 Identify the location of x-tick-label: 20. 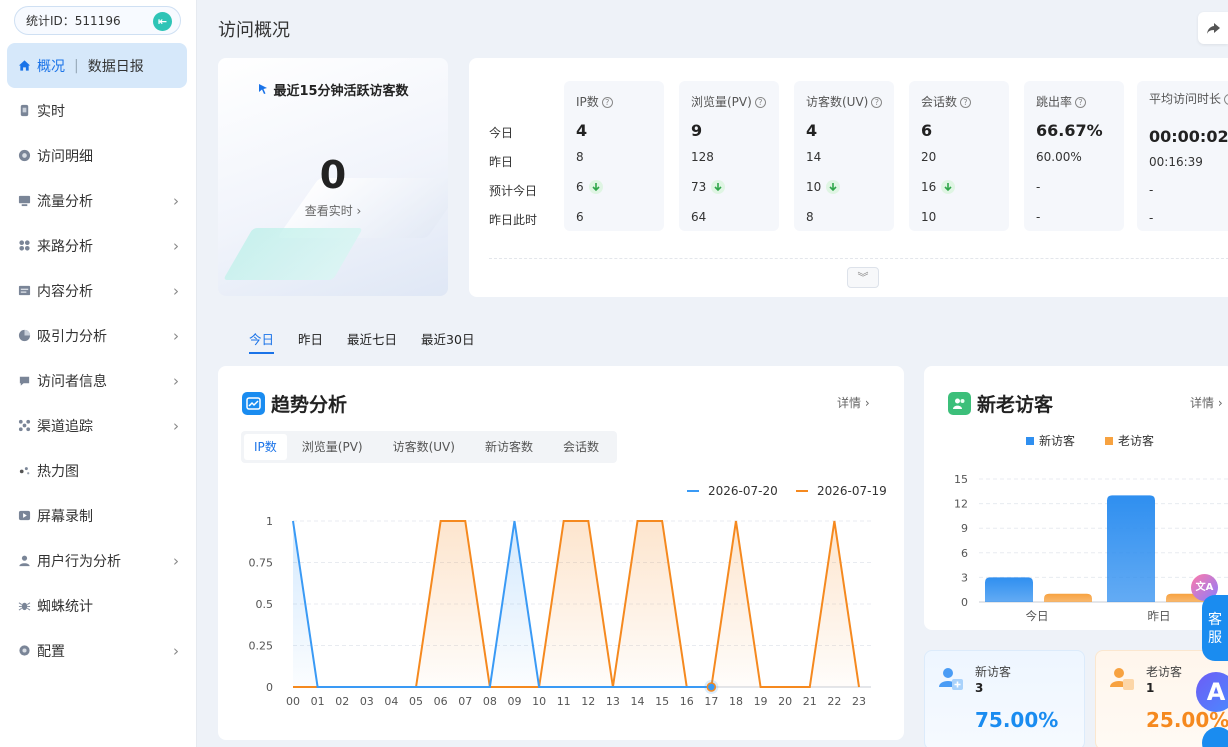
(785, 701).